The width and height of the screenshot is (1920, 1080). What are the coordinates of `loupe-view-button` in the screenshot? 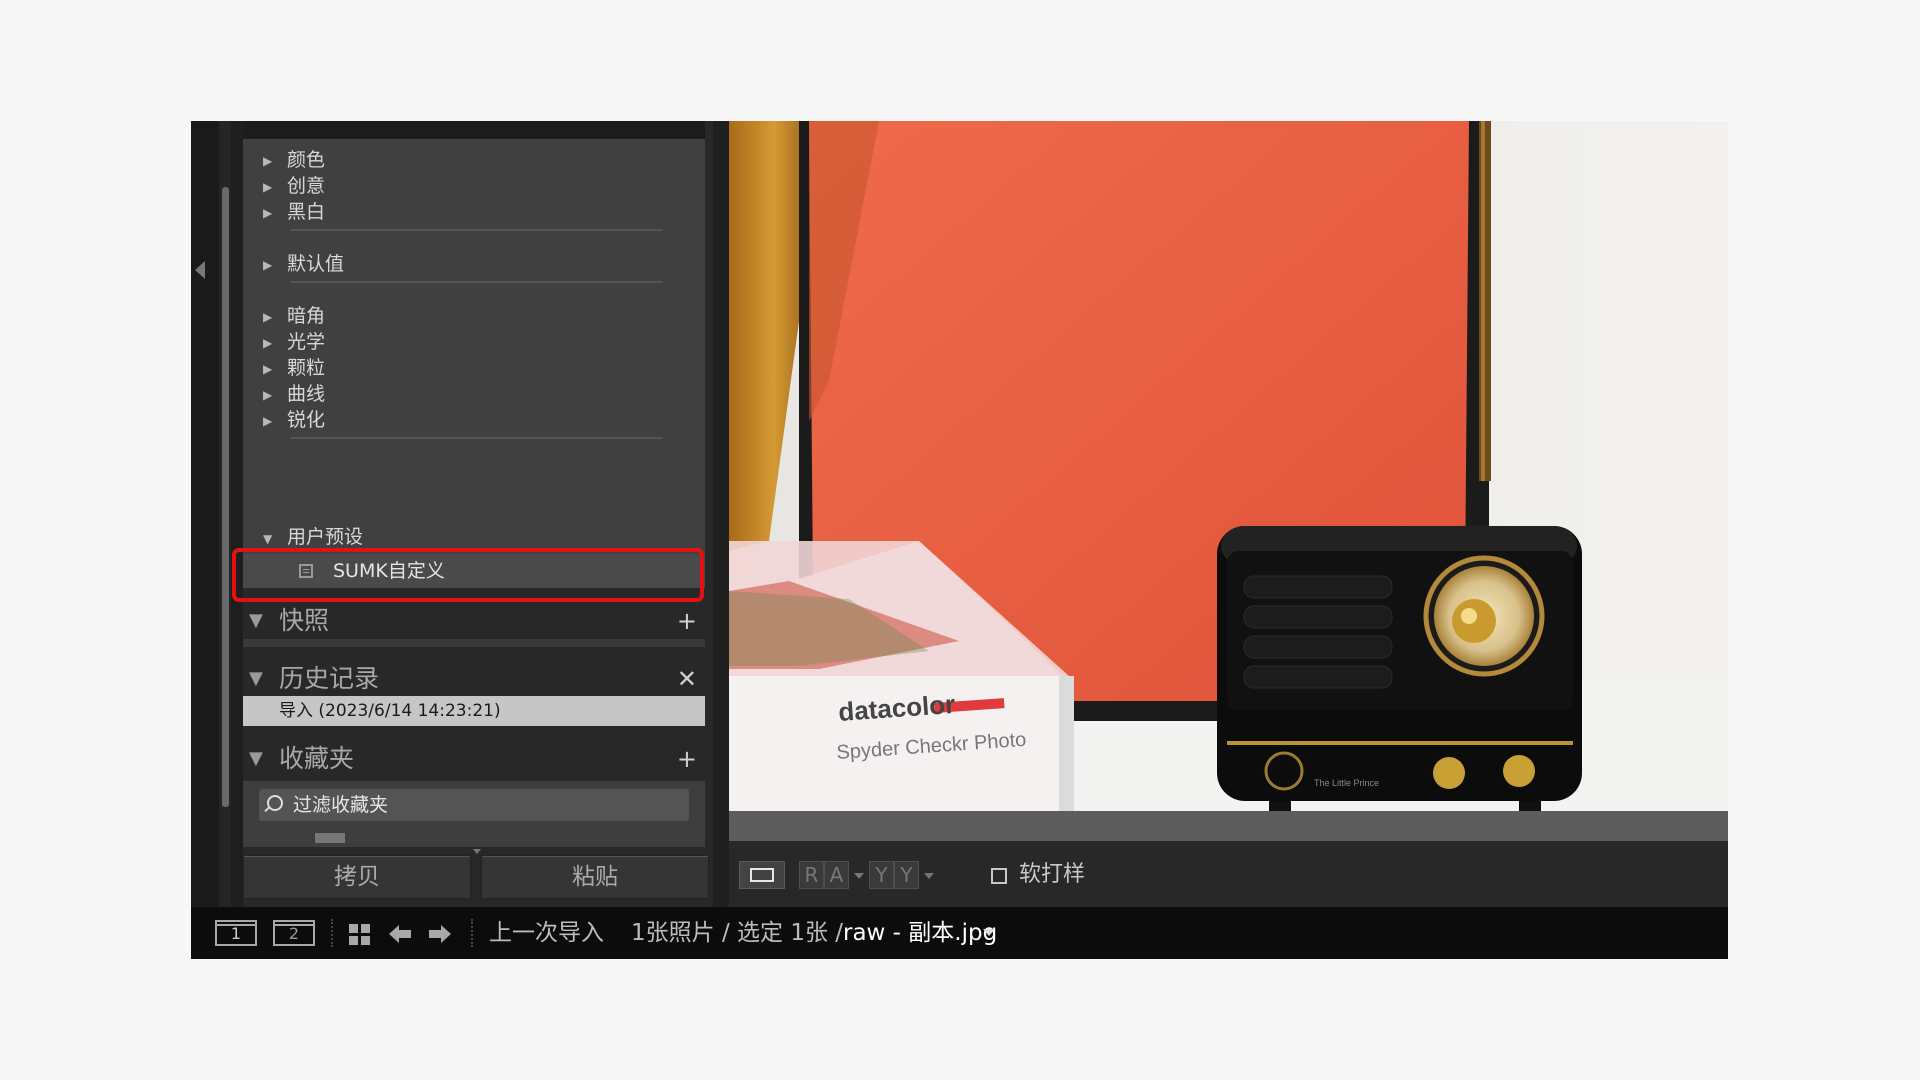 It's located at (762, 875).